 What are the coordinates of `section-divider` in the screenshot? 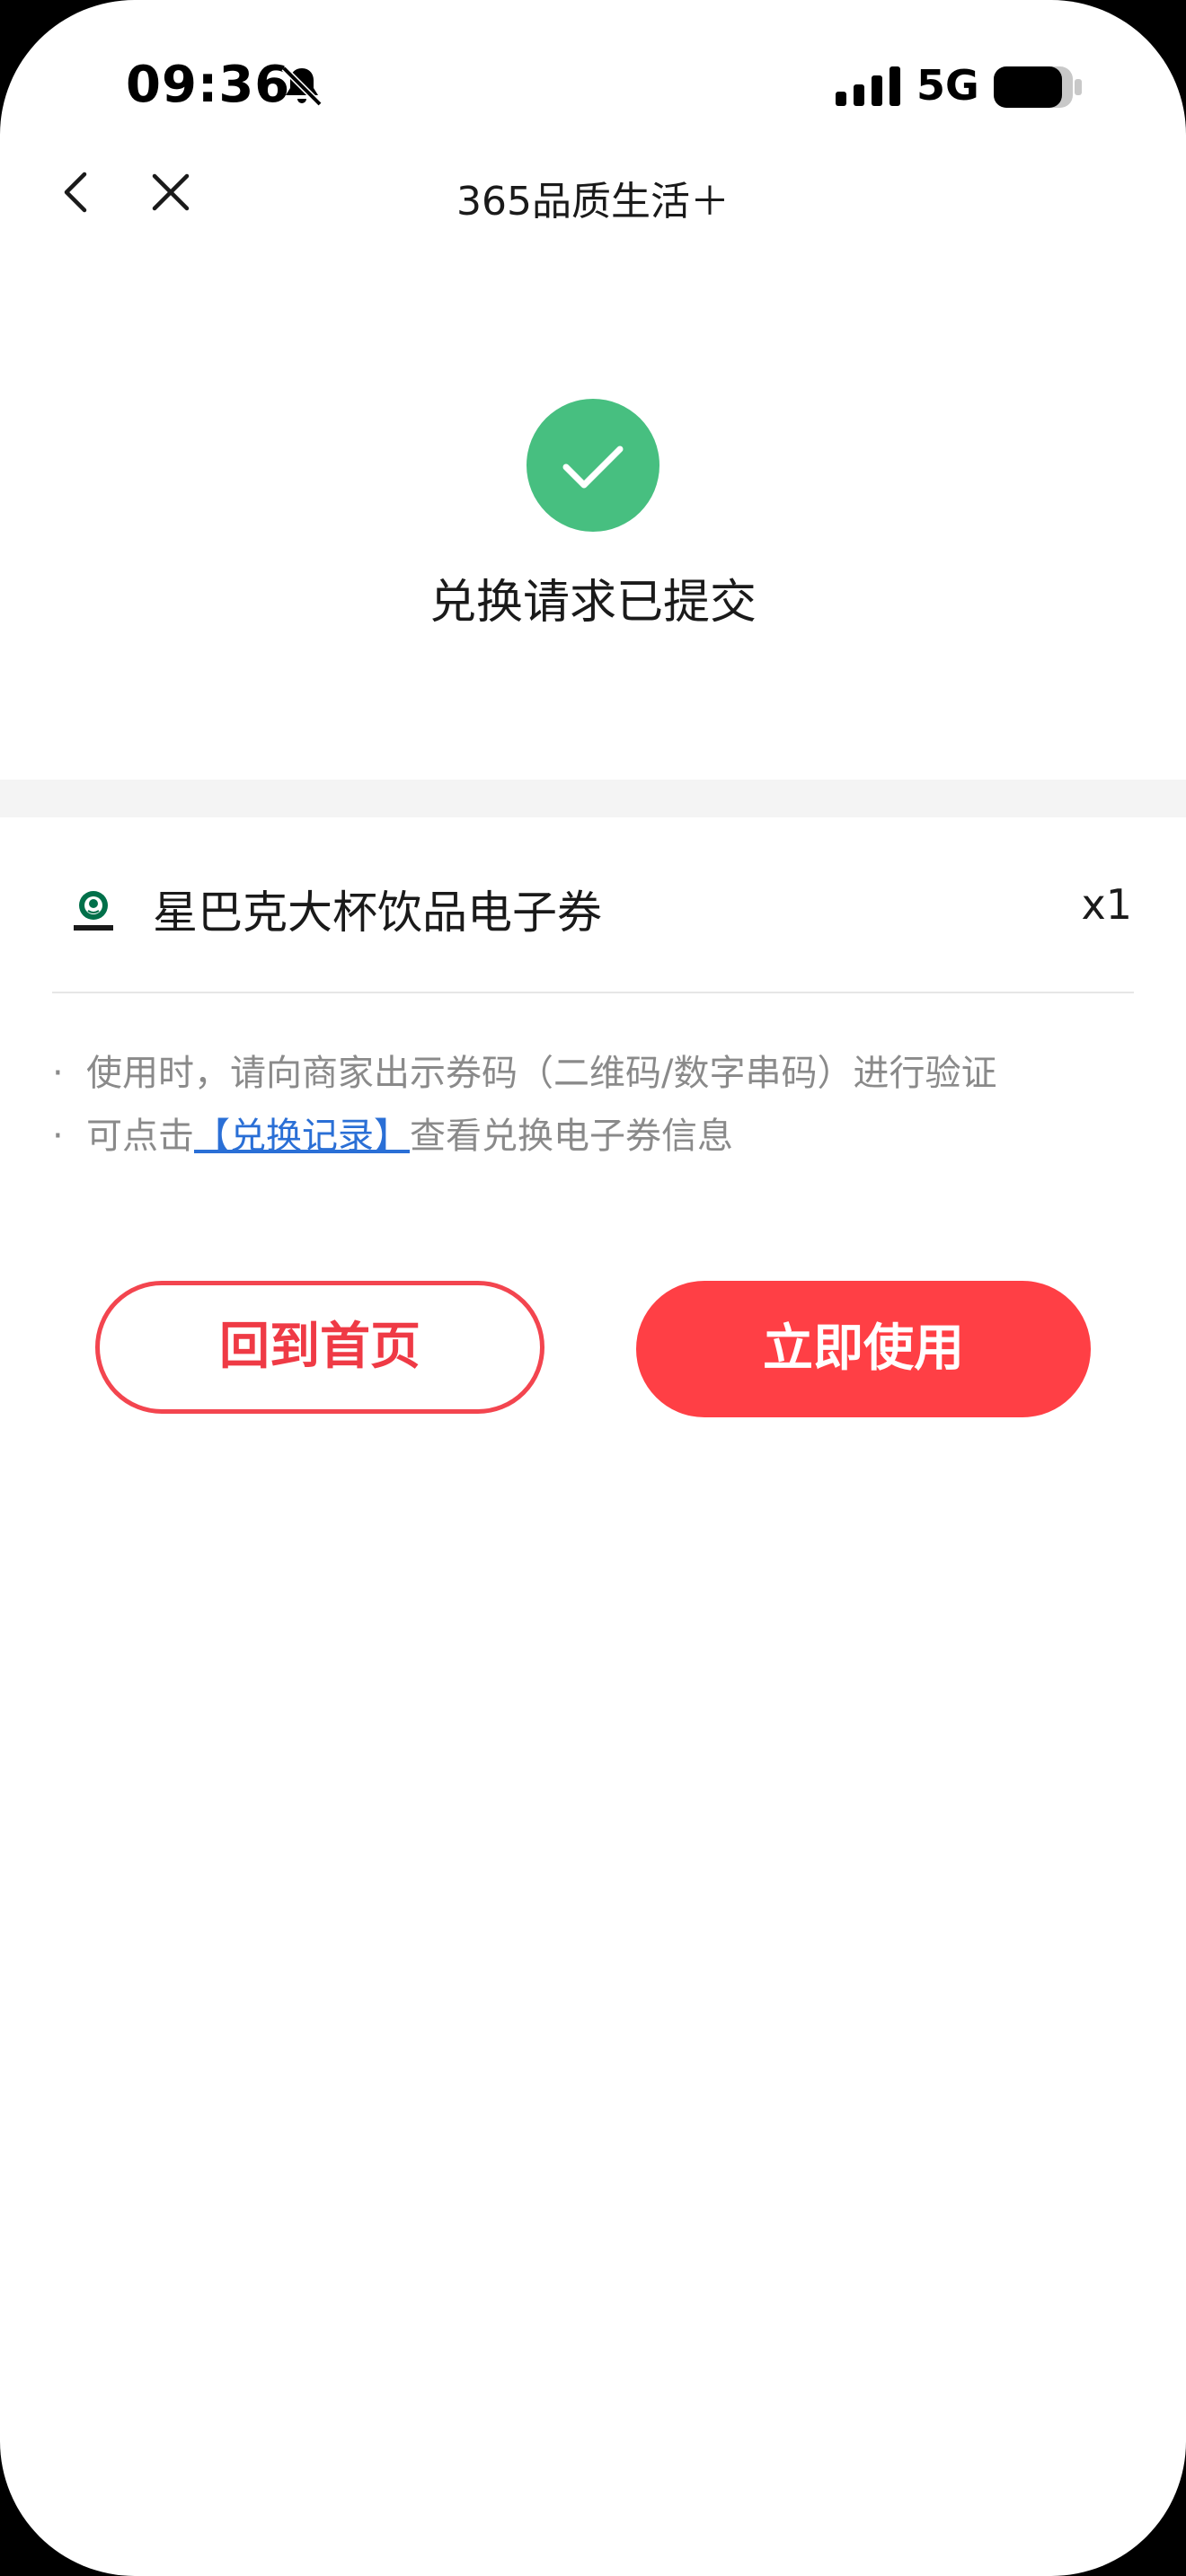 It's located at (593, 798).